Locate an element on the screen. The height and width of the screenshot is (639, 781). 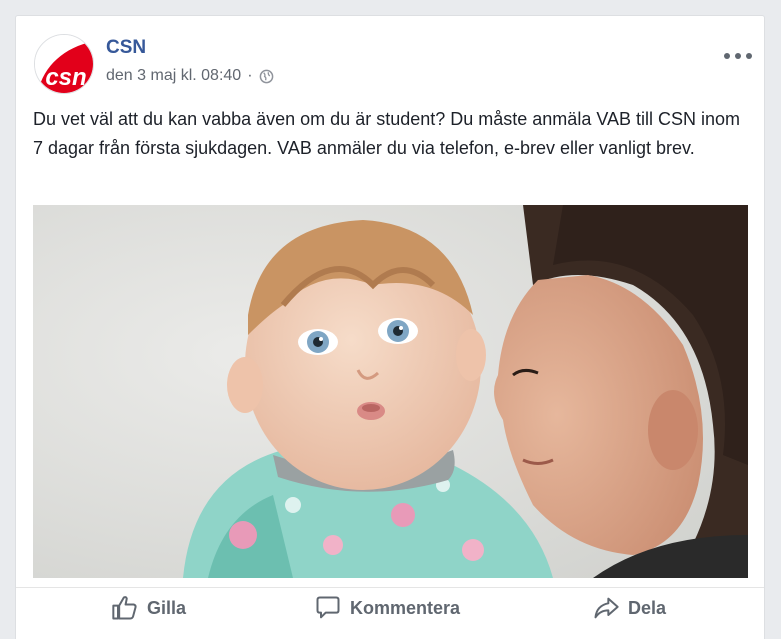
comment-bubble-icon is located at coordinates (328, 607).